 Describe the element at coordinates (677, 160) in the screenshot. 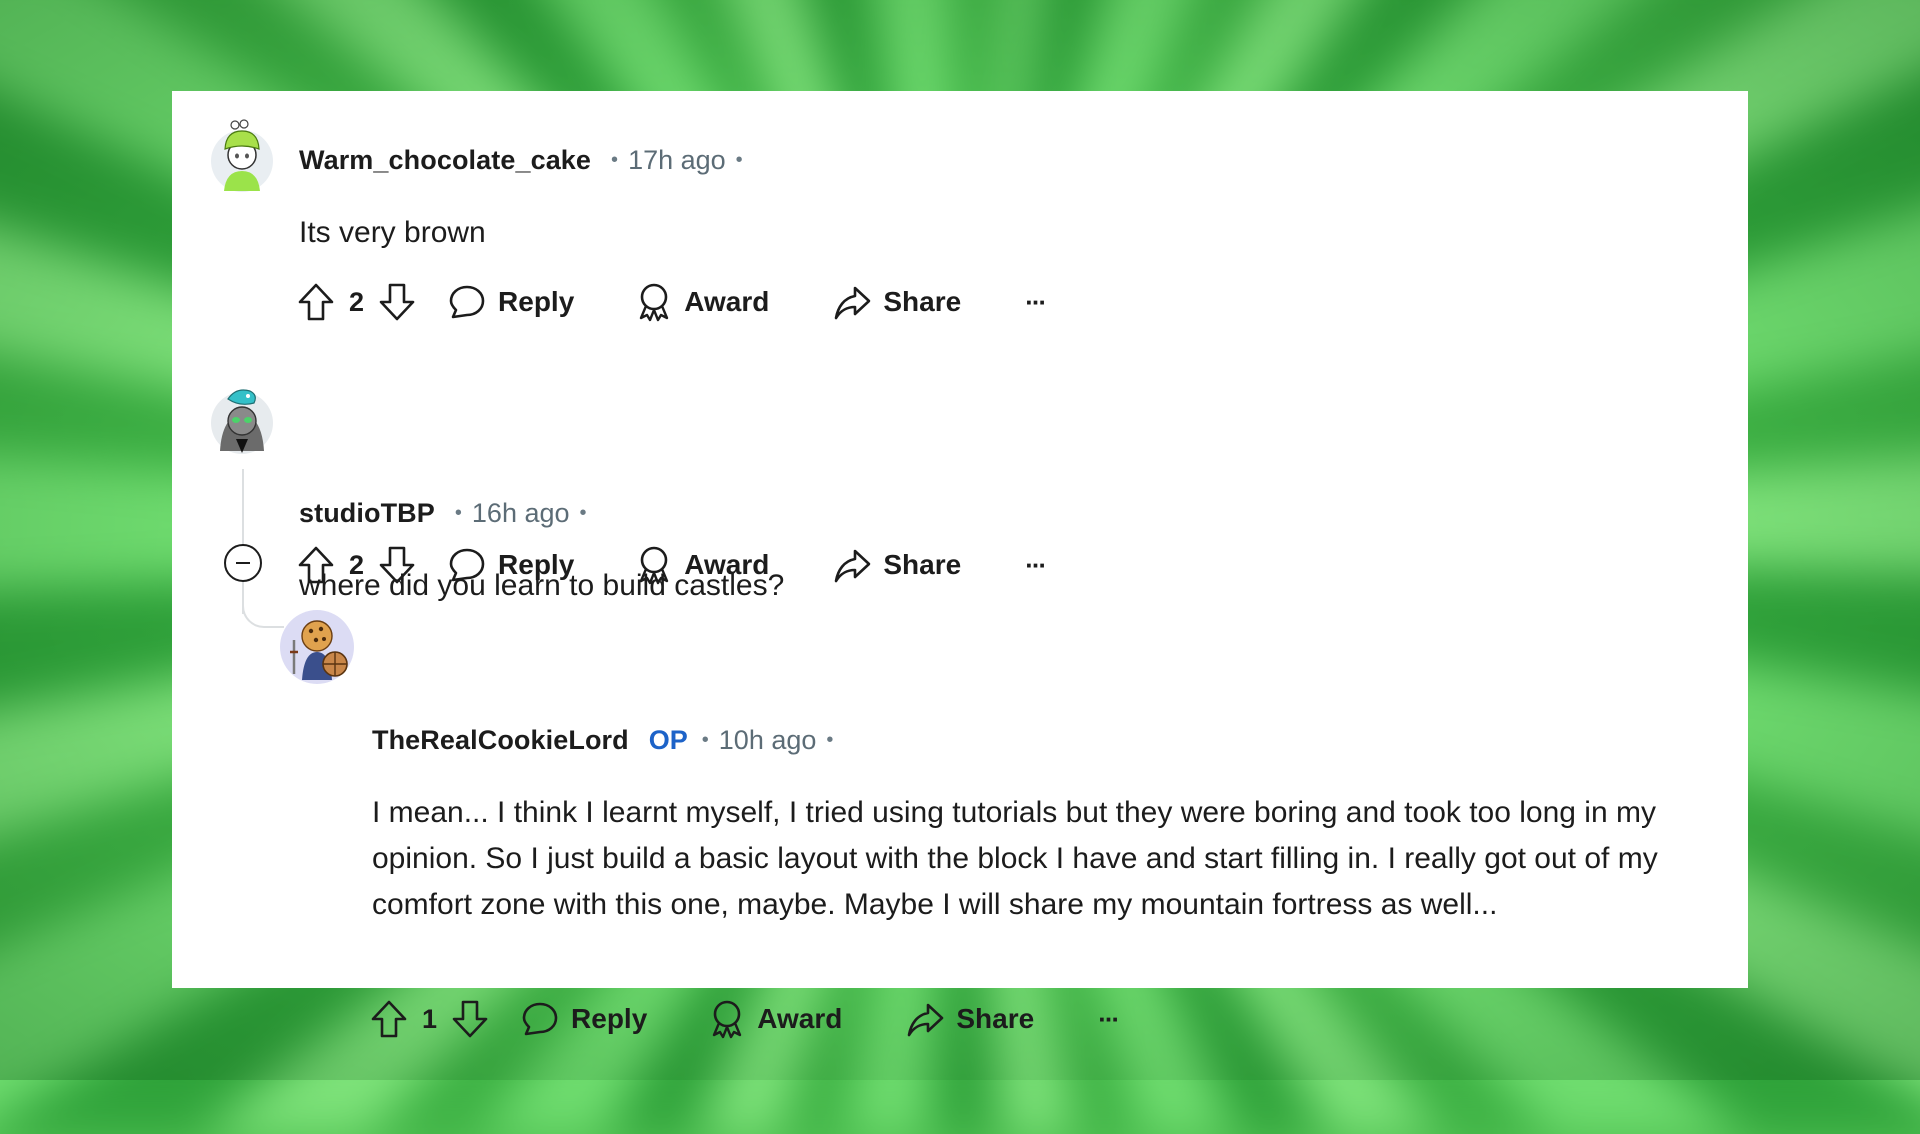

I see `timestamp: 17h ago` at that location.